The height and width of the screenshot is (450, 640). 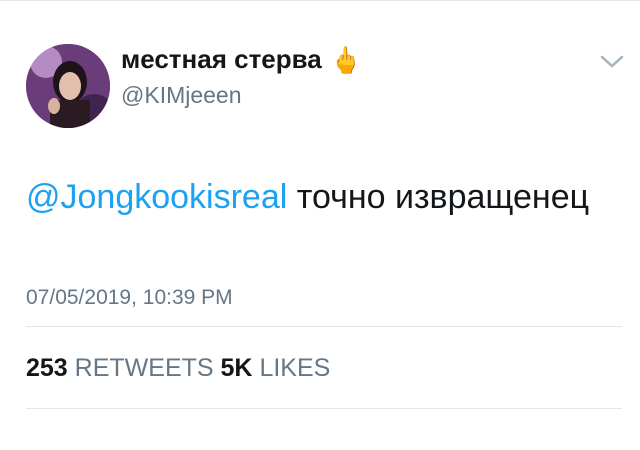 I want to click on tweet-text: @Jongkookisreal точно извращенец, so click(x=316, y=197).